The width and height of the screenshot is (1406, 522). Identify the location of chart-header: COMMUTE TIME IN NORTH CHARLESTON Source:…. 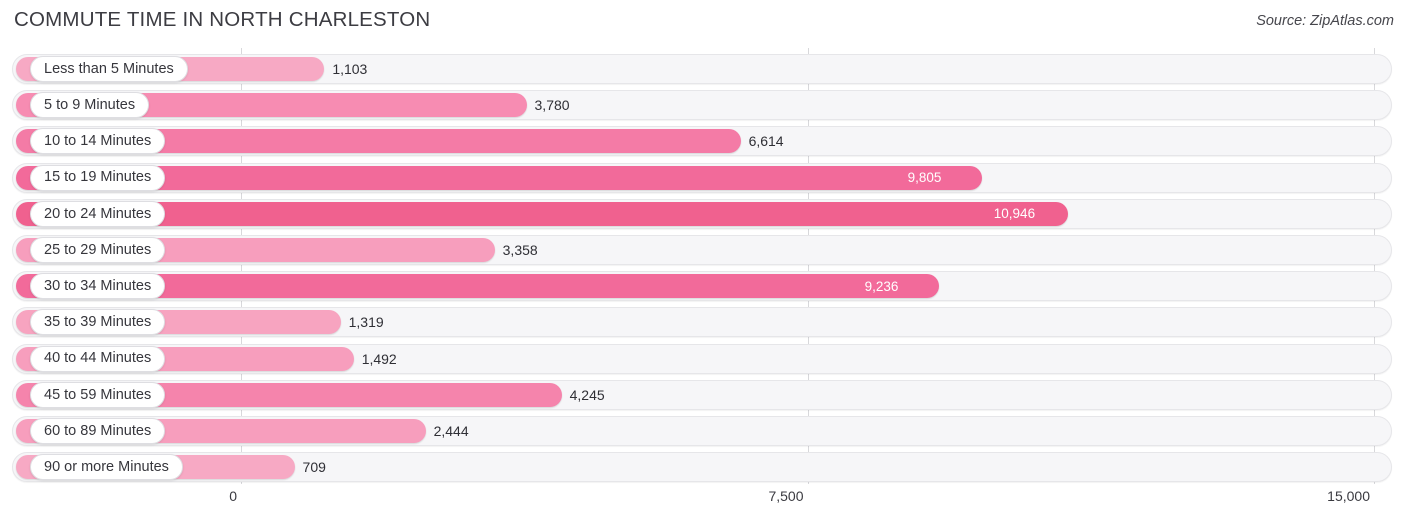
(703, 23).